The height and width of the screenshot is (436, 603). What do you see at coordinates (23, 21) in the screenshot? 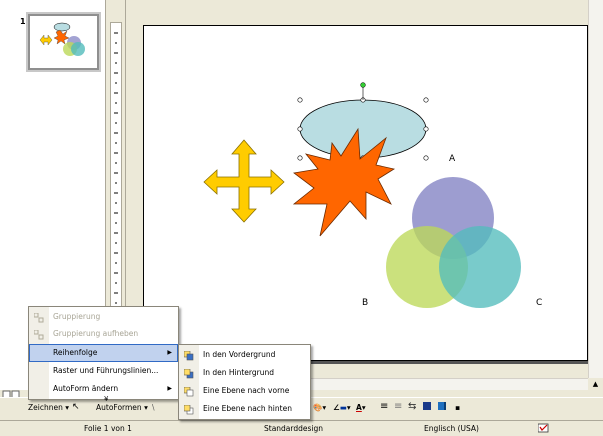
I see `slide-thumbnail-number: 1` at bounding box center [23, 21].